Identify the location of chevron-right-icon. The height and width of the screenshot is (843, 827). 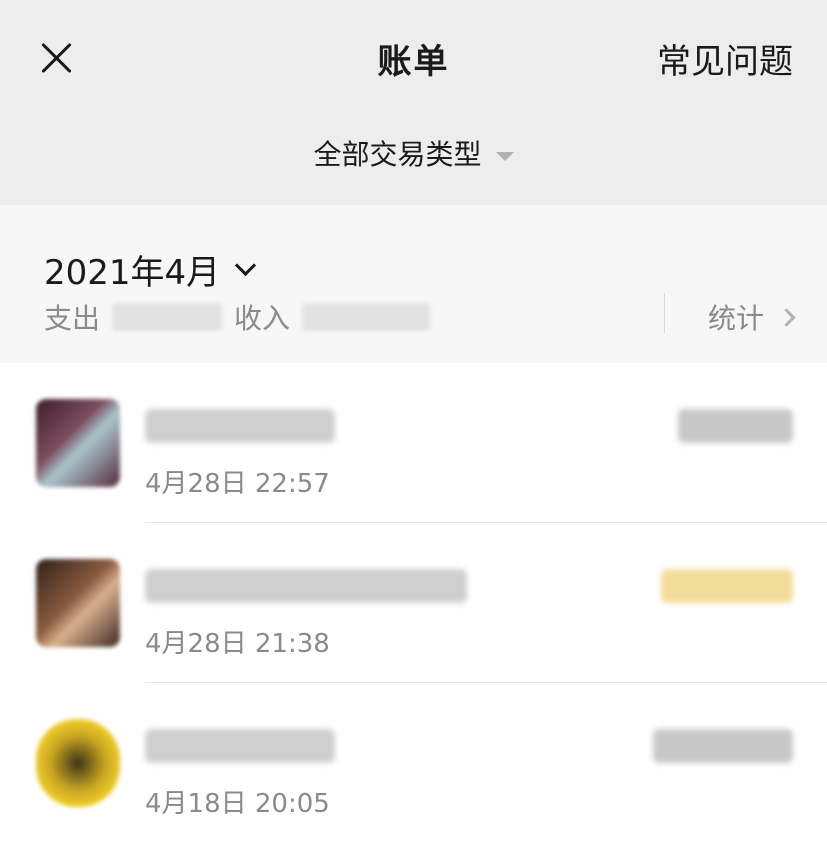
(786, 317).